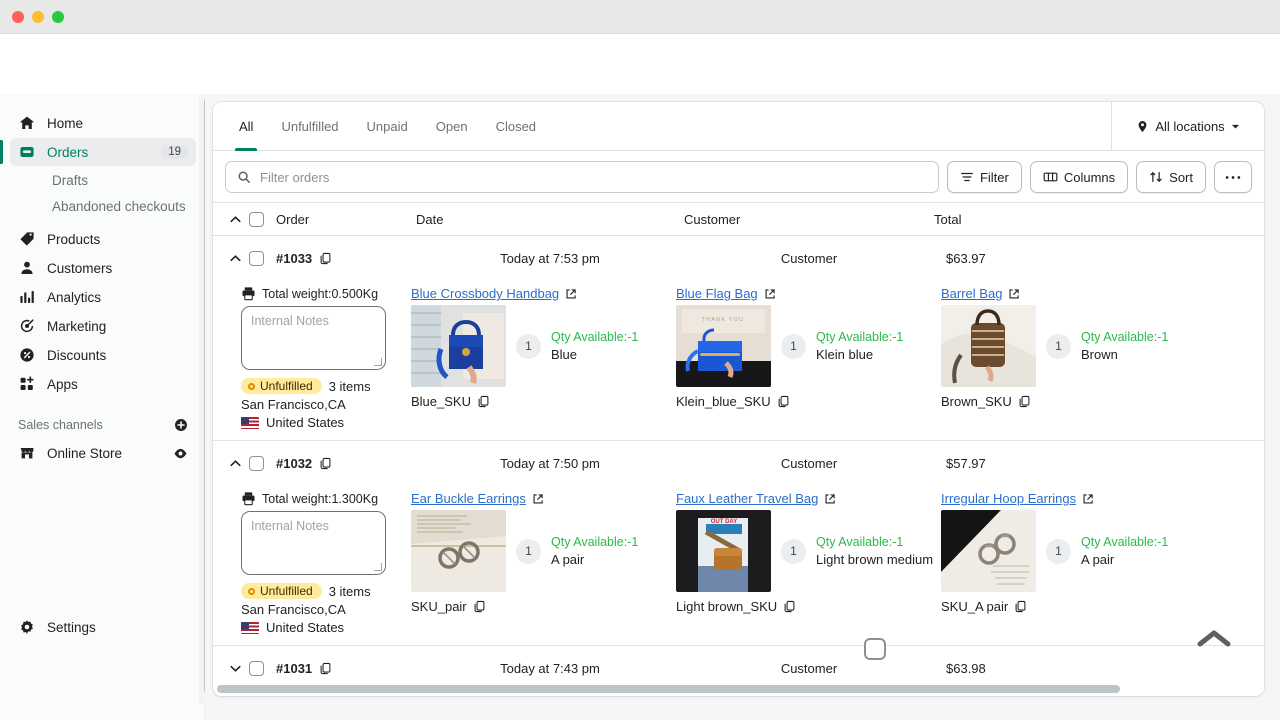 Image resolution: width=1280 pixels, height=720 pixels. I want to click on product-link: Blue Crossbody Handbag, so click(485, 293).